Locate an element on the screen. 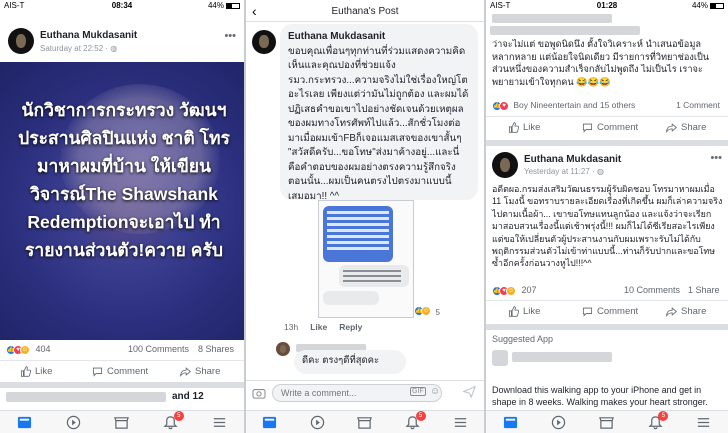 This screenshot has height=433, width=728. comment-time: 13h is located at coordinates (291, 327).